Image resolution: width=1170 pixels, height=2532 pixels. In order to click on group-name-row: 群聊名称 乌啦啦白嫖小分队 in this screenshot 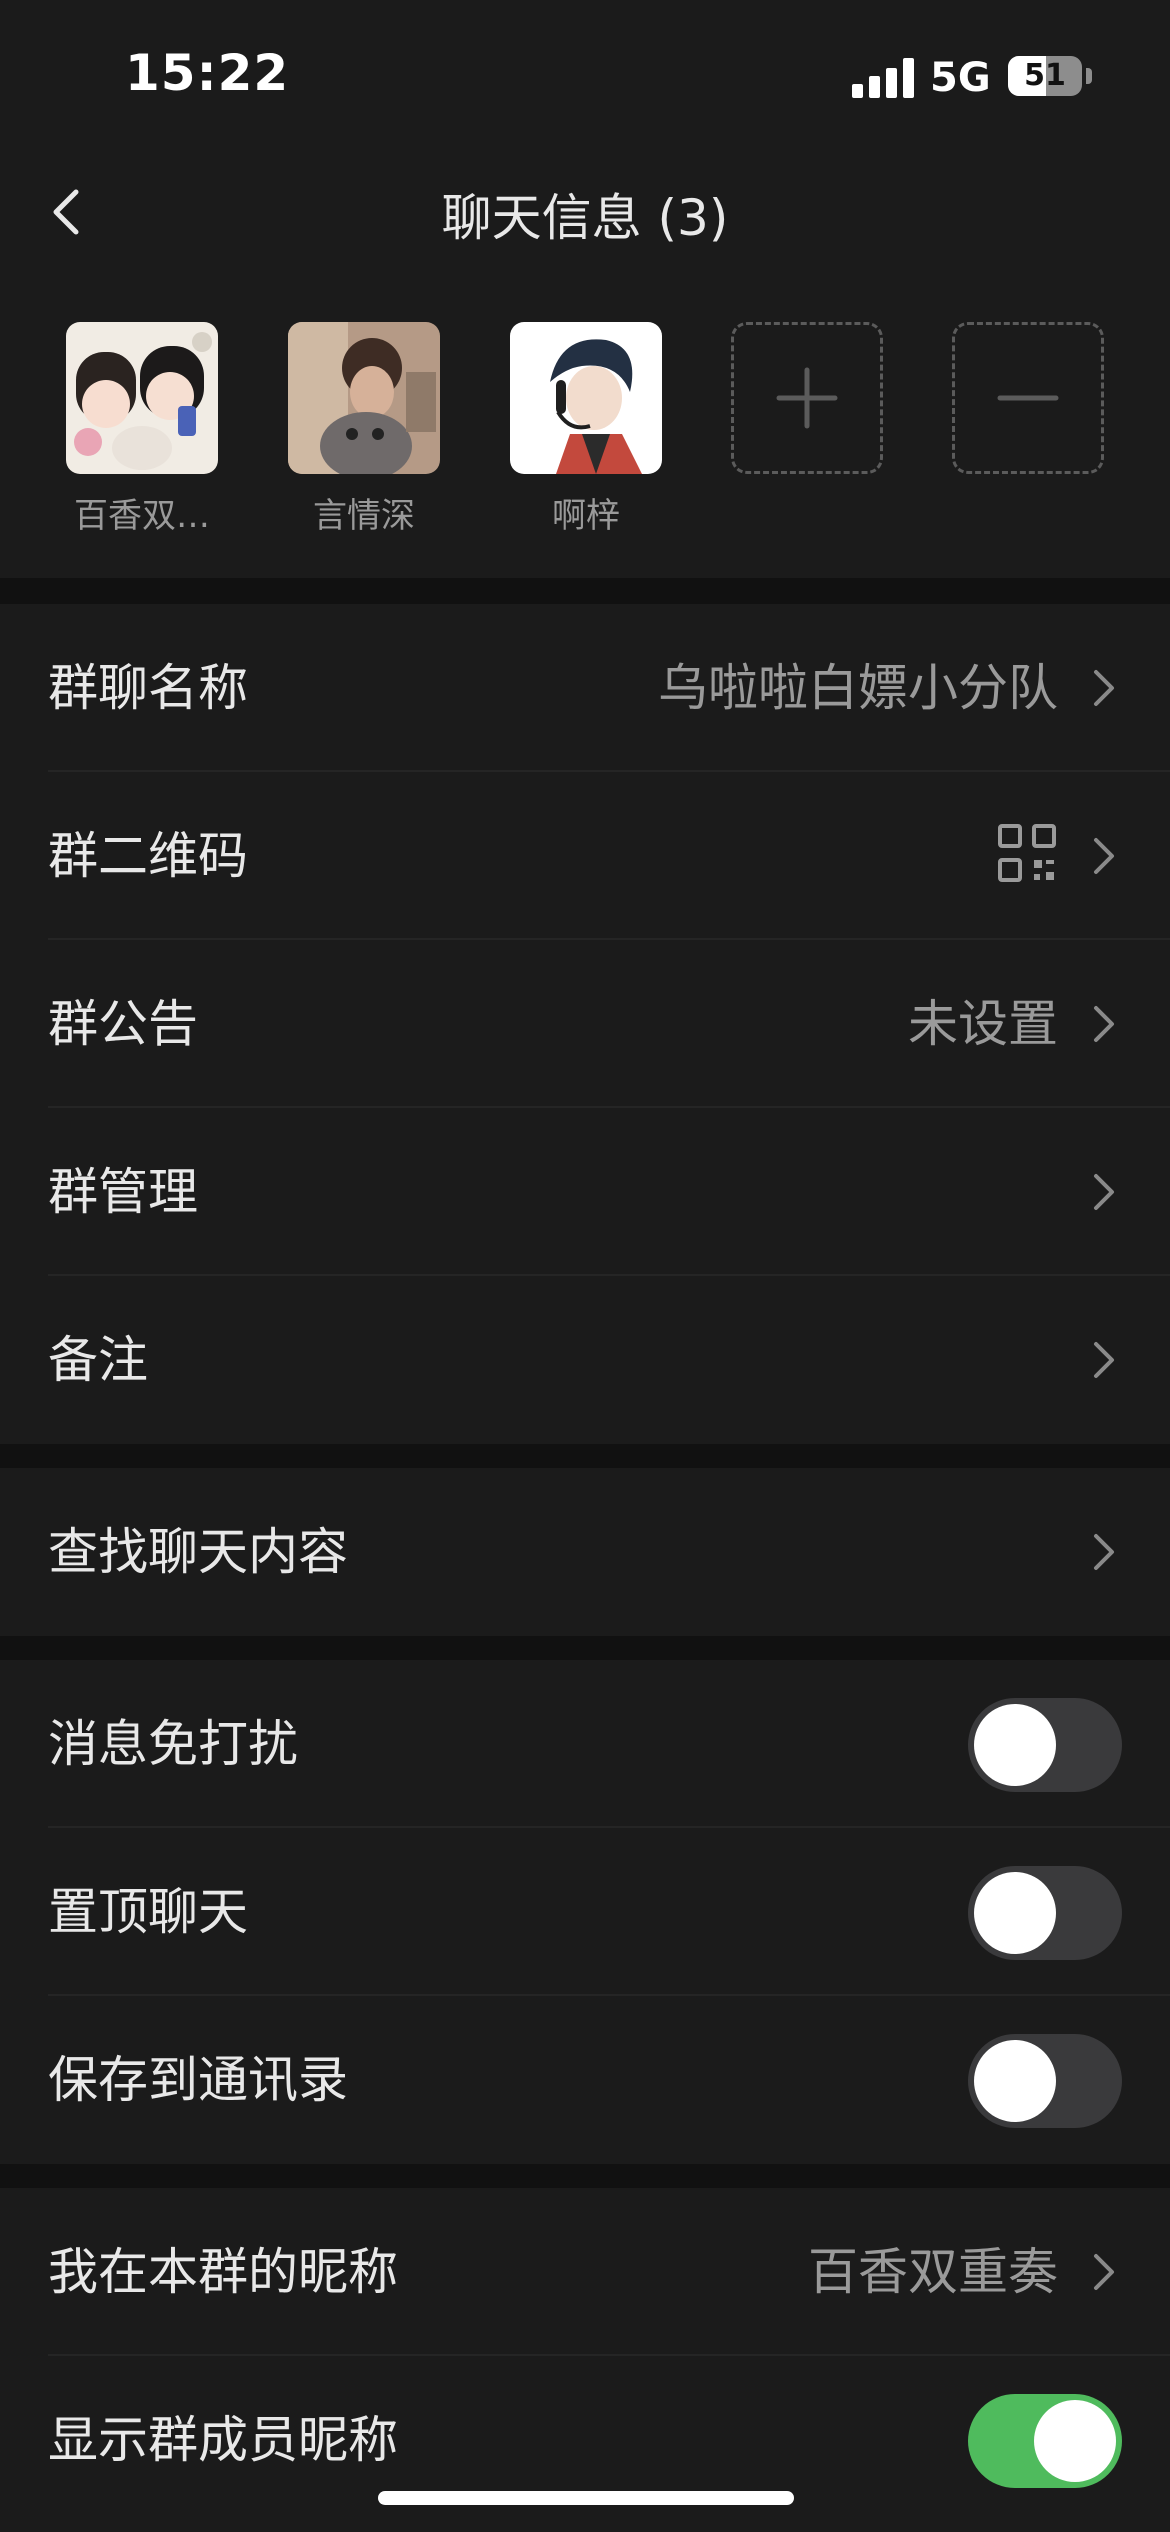, I will do `click(585, 688)`.